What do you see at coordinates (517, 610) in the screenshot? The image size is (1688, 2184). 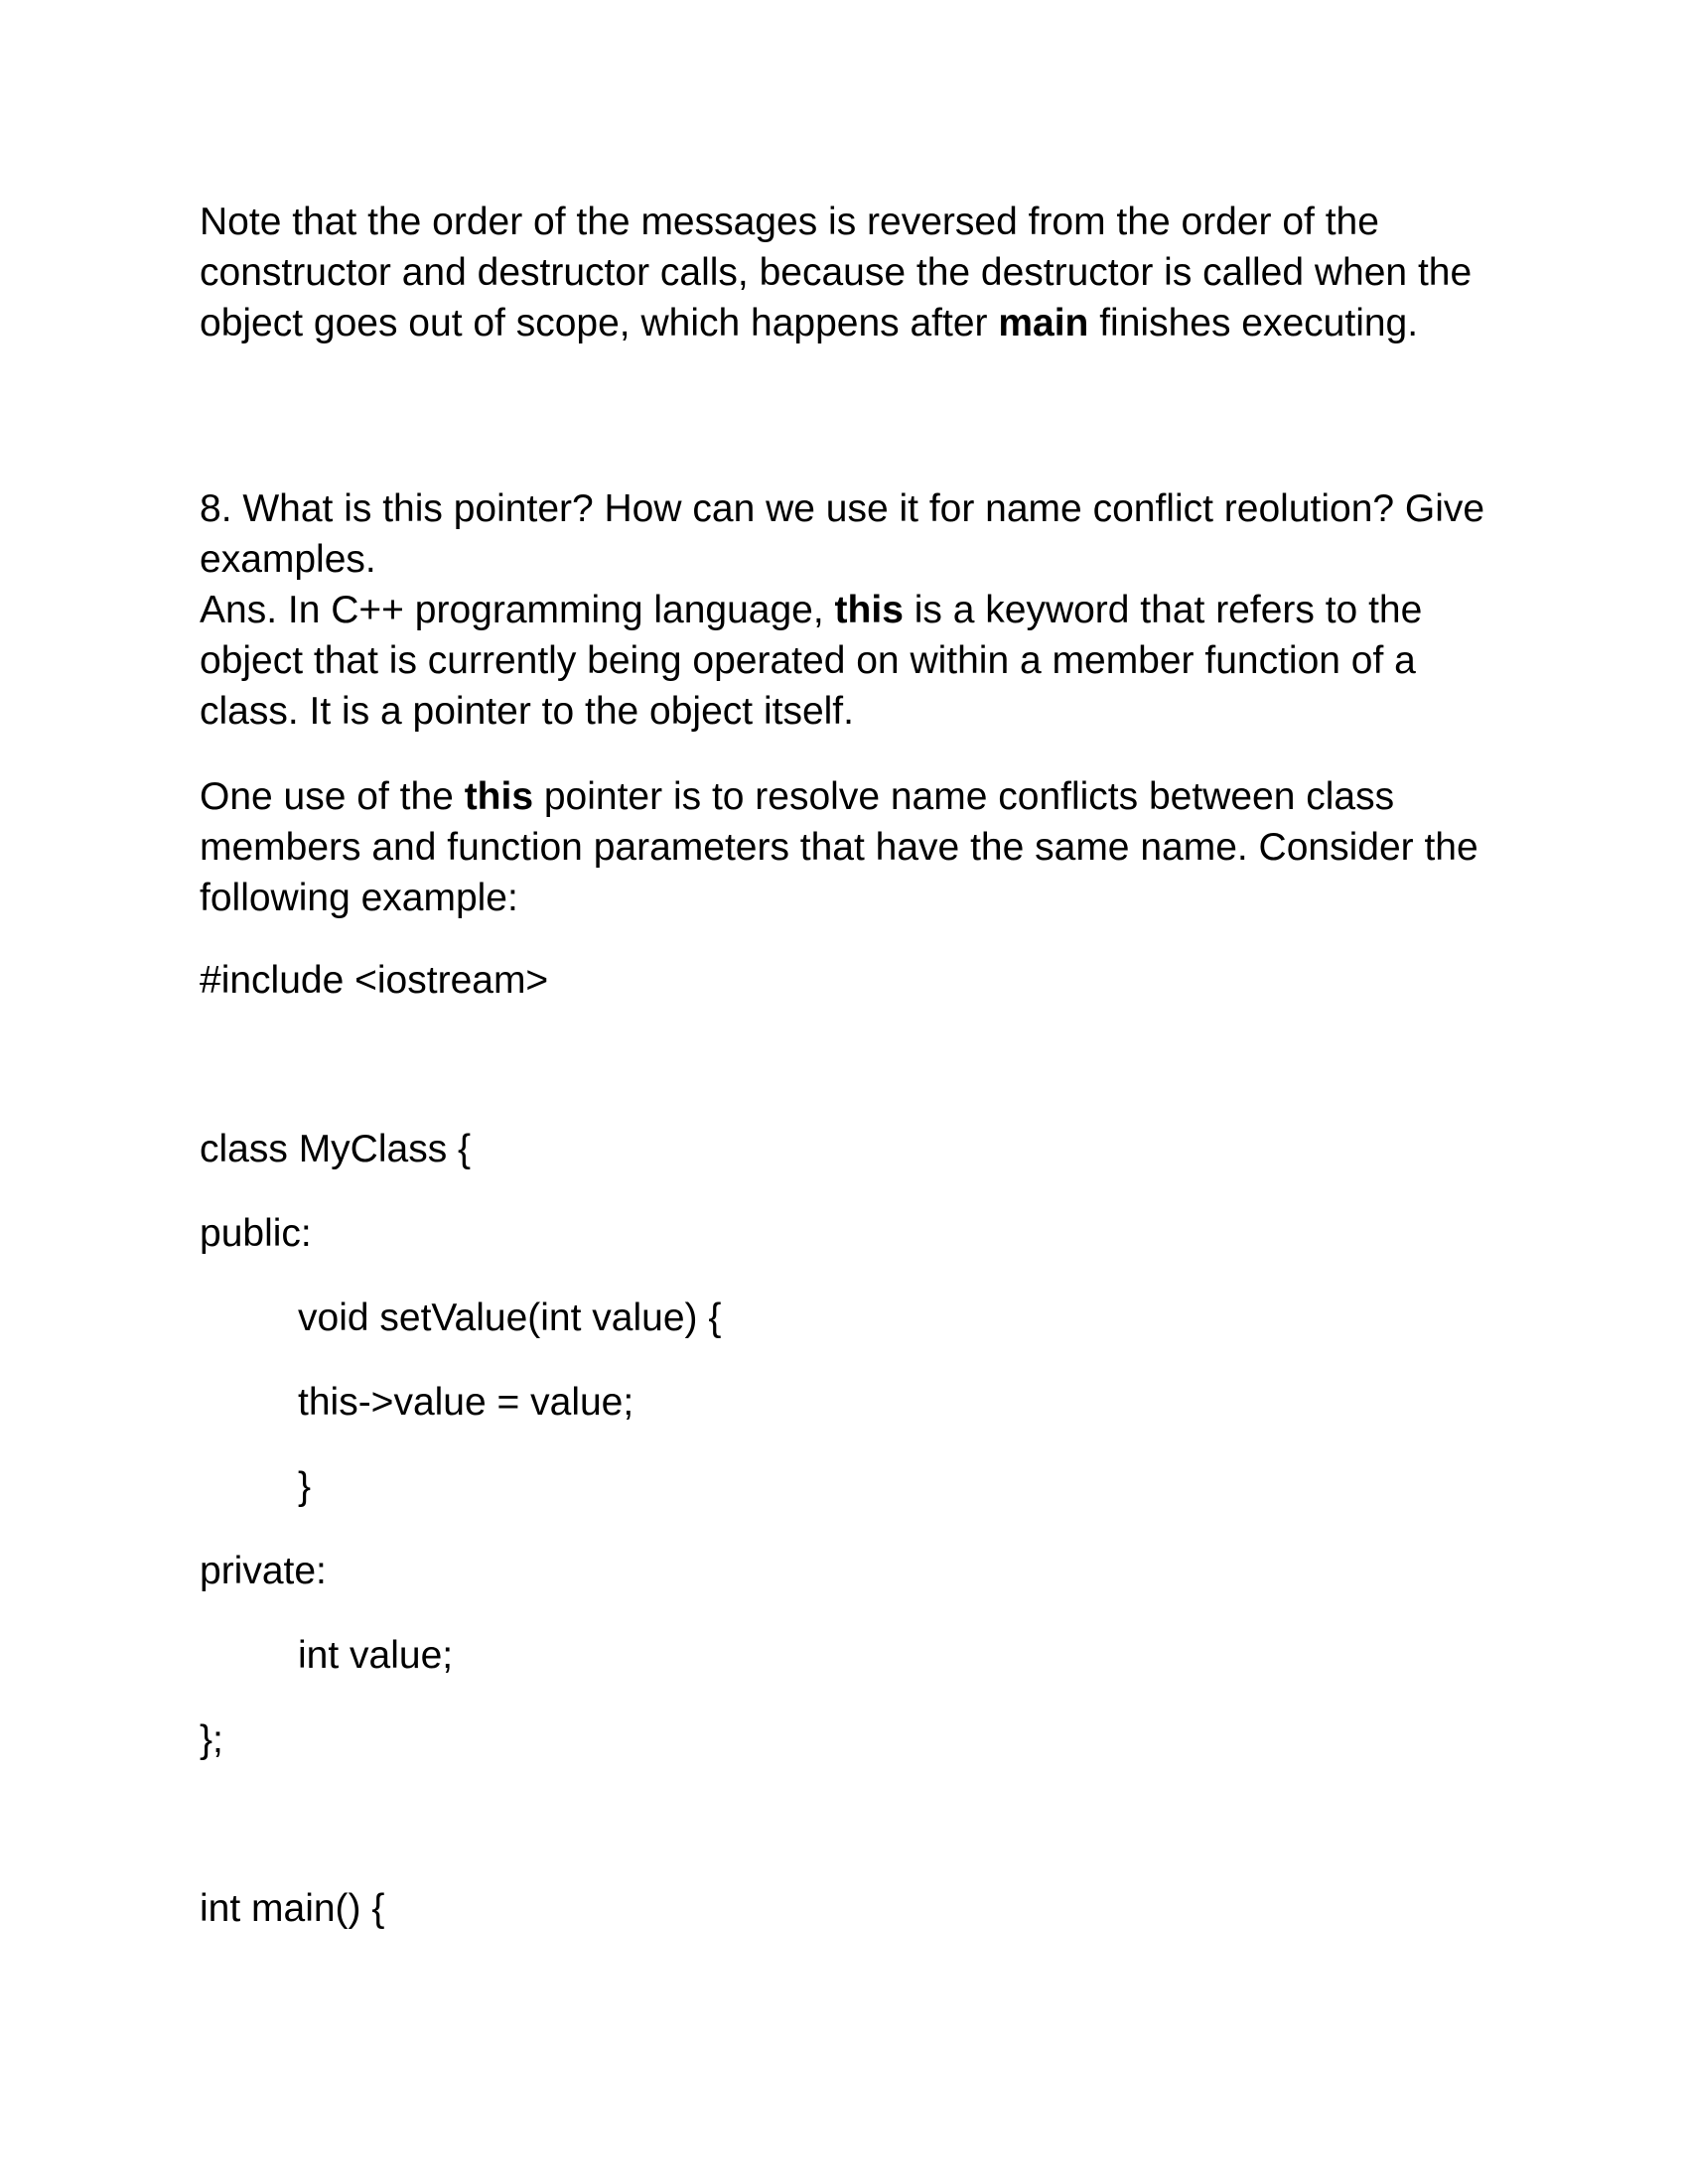 I see `text-segment: Ans. In C++ programming language,` at bounding box center [517, 610].